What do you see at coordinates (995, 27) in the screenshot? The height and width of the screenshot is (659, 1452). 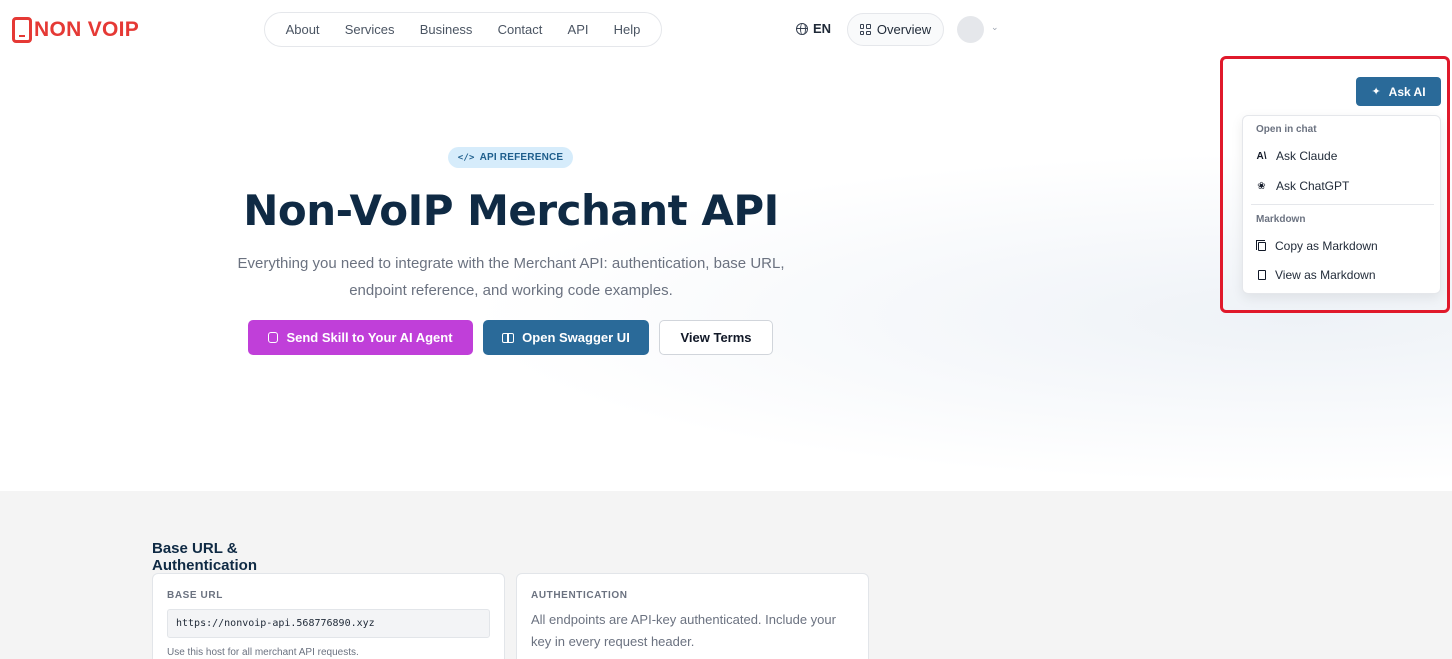 I see `chevron-down-icon: ⌄` at bounding box center [995, 27].